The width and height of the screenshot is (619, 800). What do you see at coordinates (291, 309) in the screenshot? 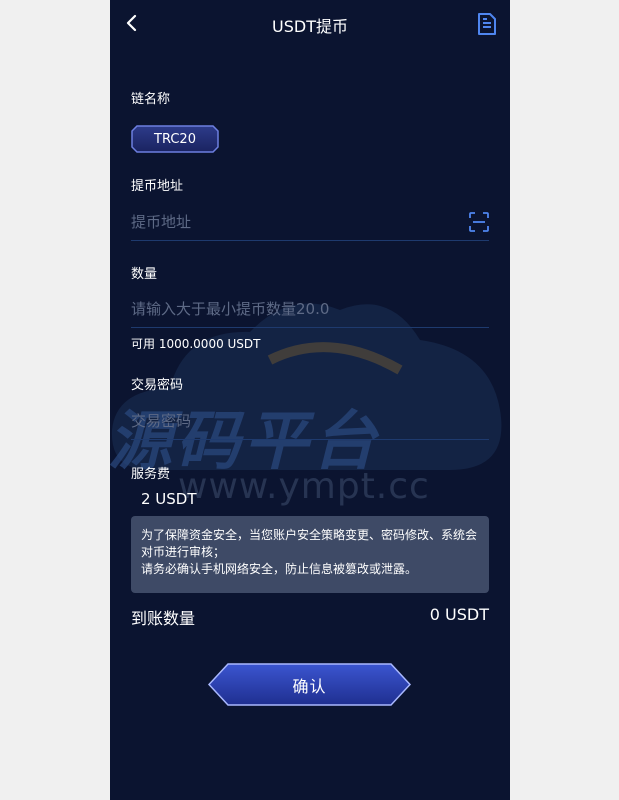
I see `amount-input` at bounding box center [291, 309].